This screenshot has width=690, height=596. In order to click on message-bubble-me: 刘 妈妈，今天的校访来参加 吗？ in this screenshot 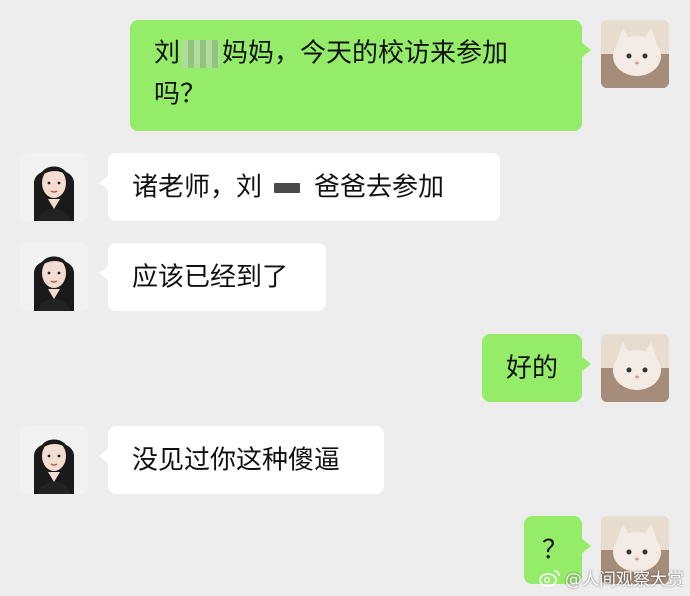, I will do `click(360, 75)`.